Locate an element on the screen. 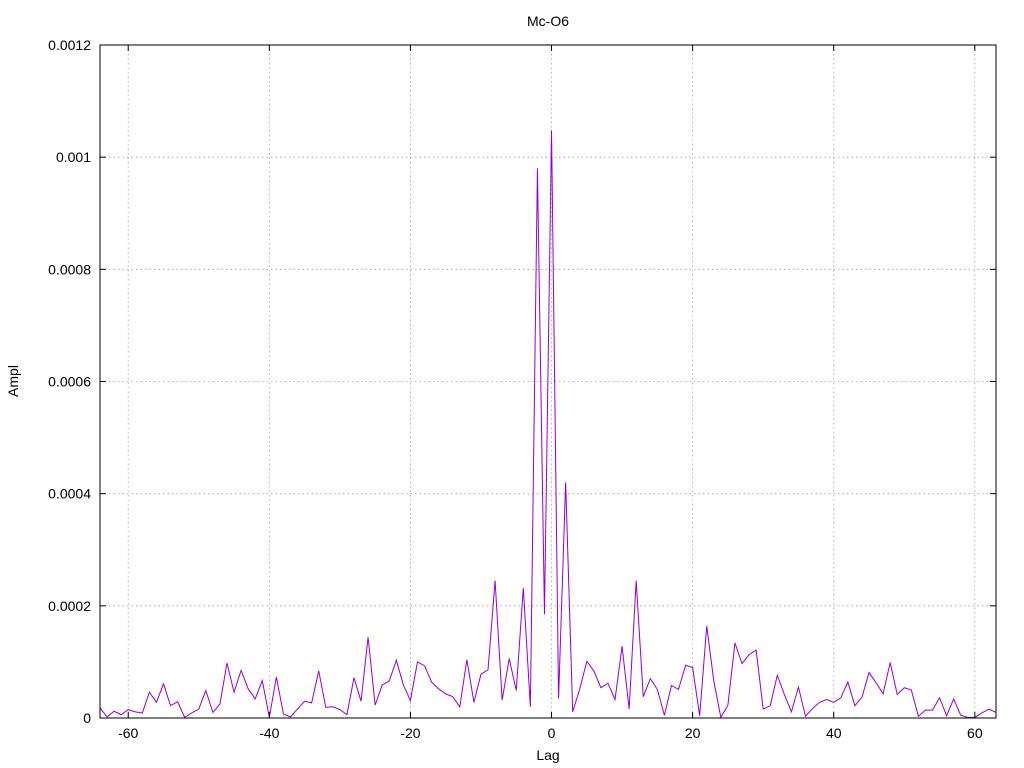  y-tick-label: 0 is located at coordinates (87, 718).